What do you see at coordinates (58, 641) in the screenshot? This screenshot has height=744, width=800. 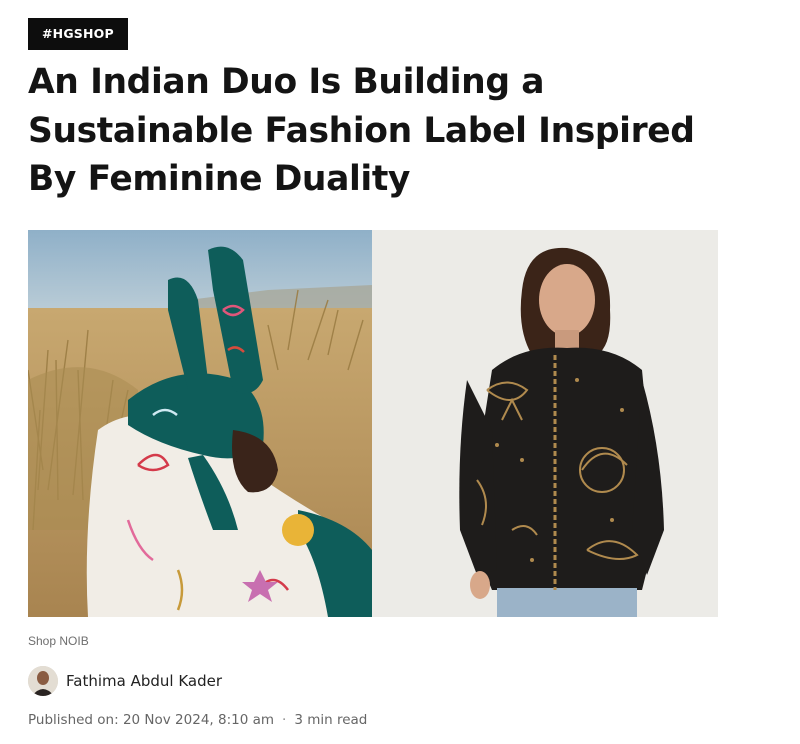 I see `image-caption: Shop NOIB` at bounding box center [58, 641].